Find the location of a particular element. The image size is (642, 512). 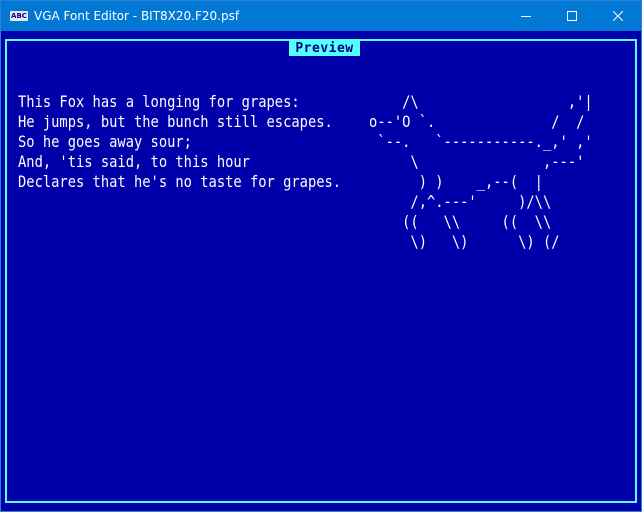

poem-line: He jumps, but the bunch still escapes. is located at coordinates (175, 121).